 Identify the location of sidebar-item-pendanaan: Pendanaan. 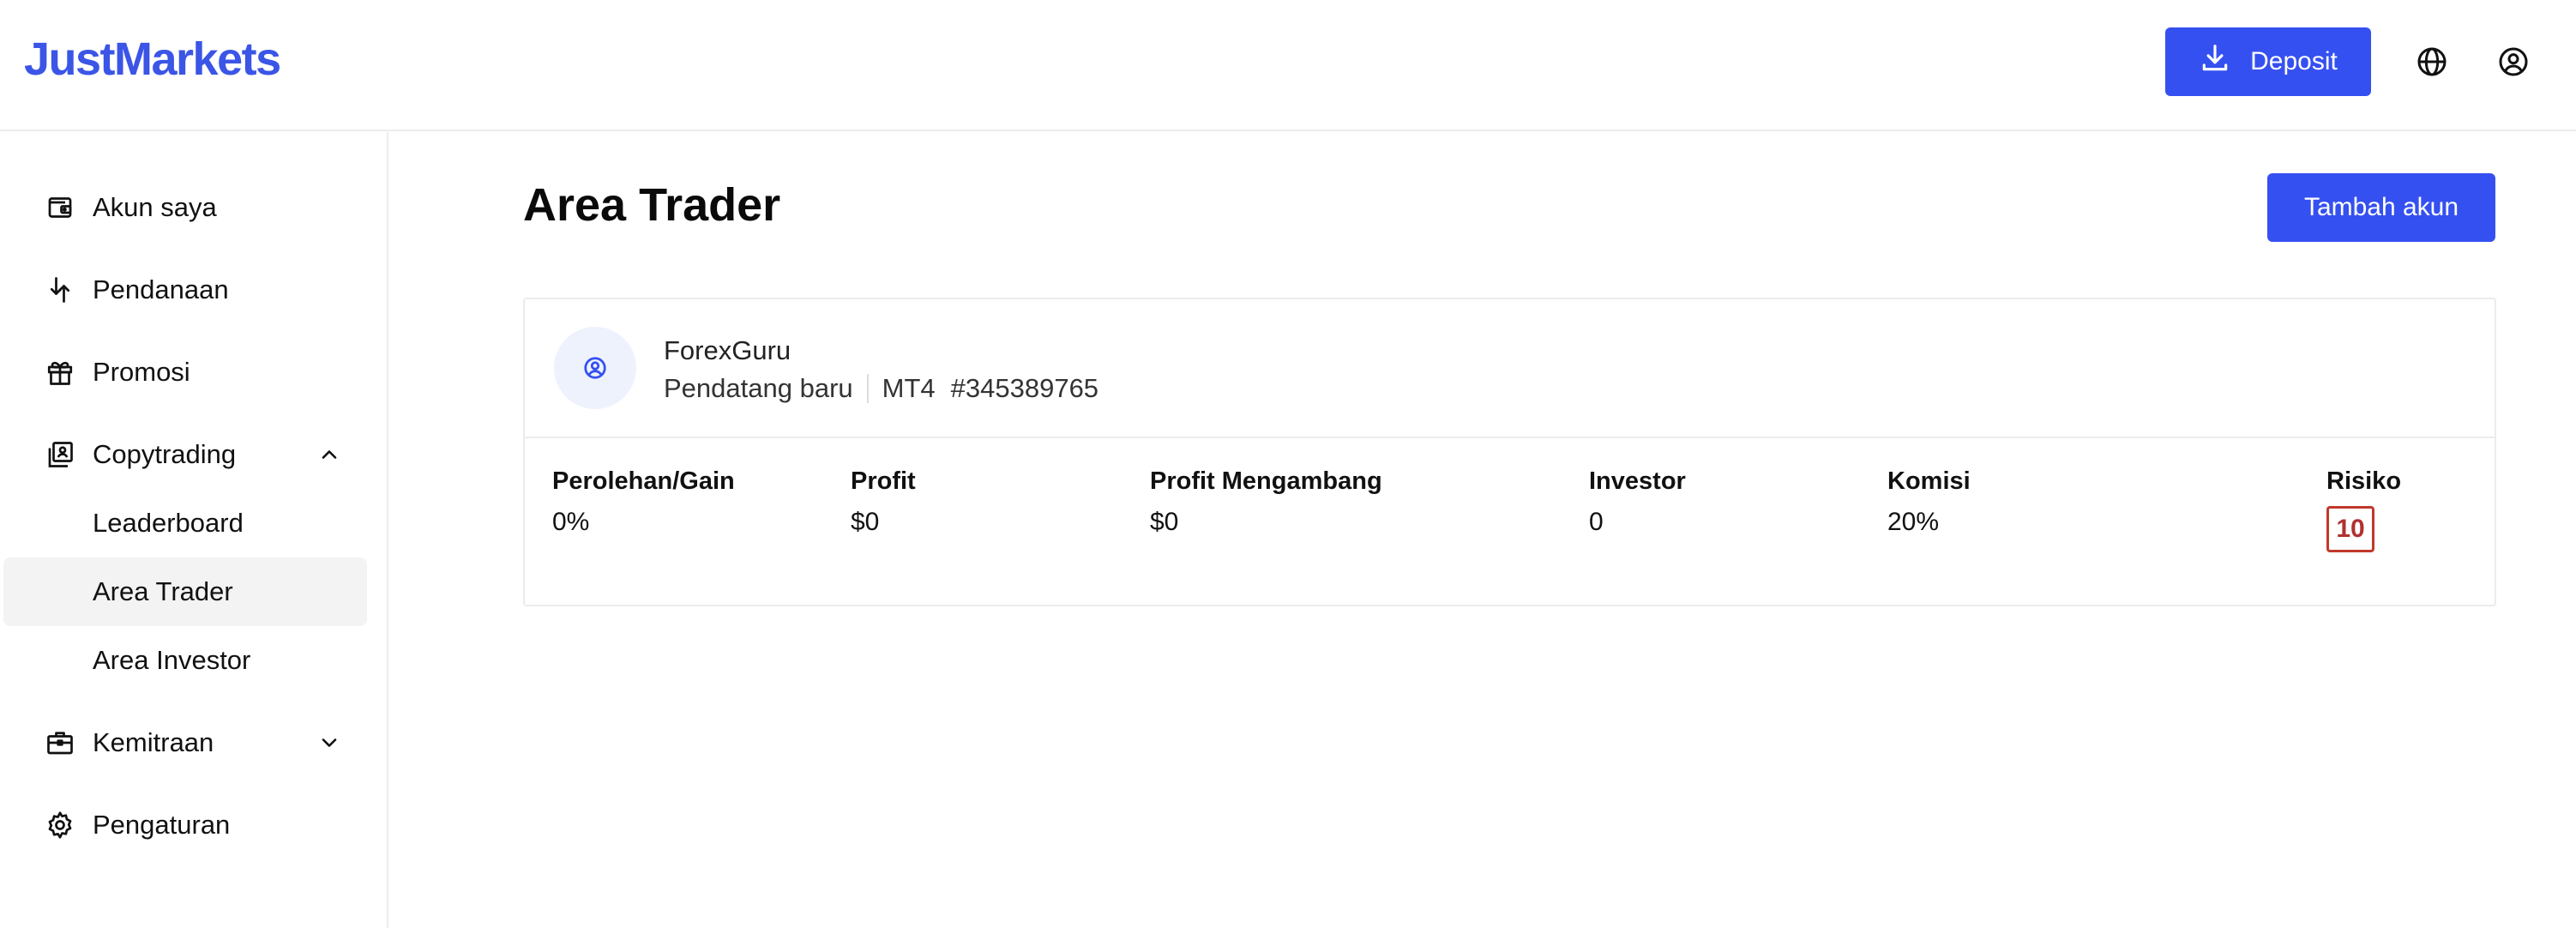
(185, 290).